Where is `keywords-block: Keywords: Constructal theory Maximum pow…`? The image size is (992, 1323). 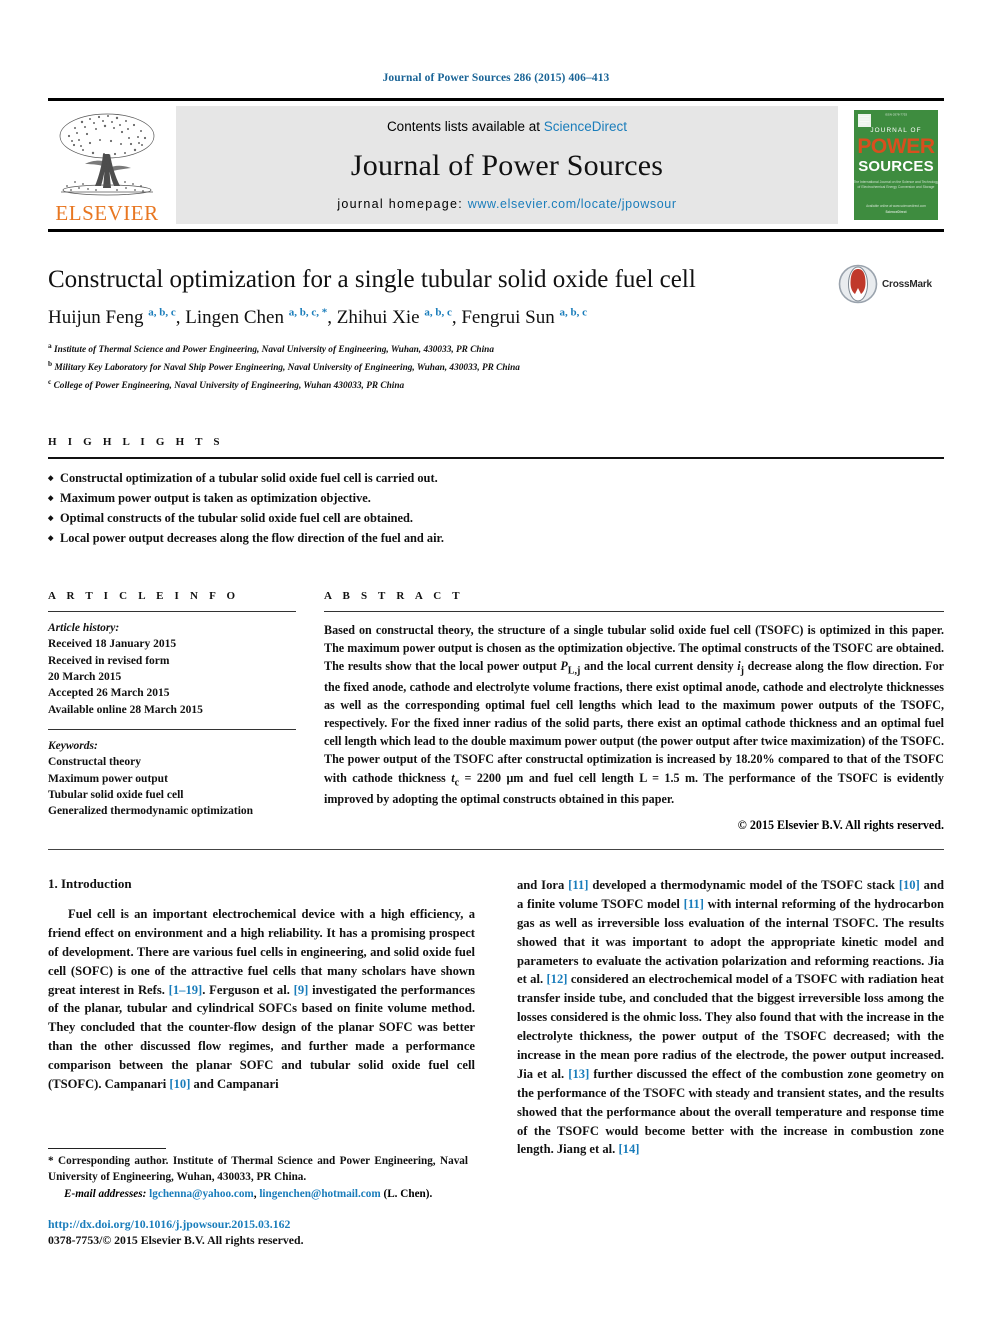
keywords-block: Keywords: Constructal theory Maximum pow… is located at coordinates (172, 779).